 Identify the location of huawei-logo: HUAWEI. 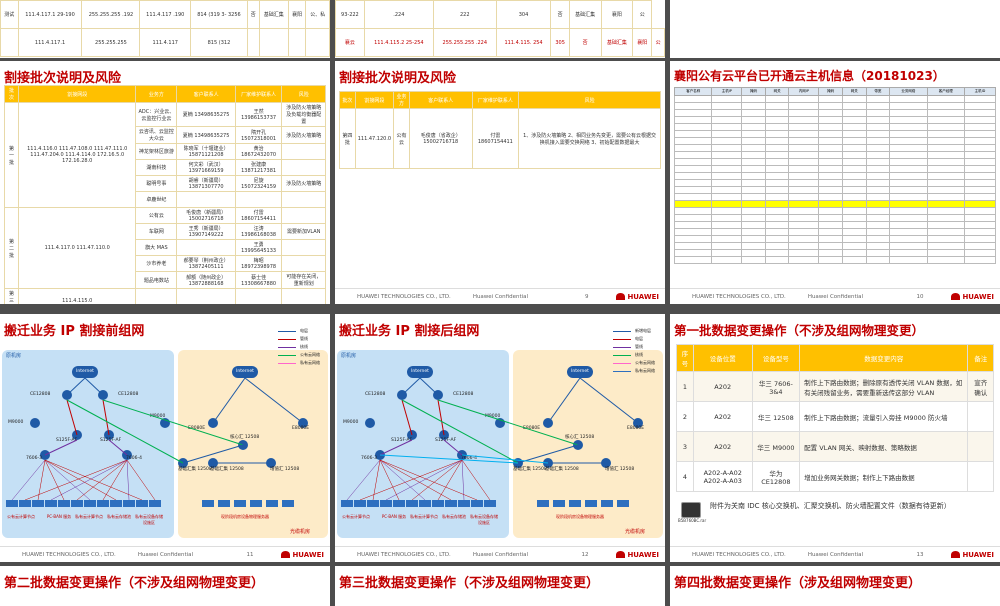
(637, 555).